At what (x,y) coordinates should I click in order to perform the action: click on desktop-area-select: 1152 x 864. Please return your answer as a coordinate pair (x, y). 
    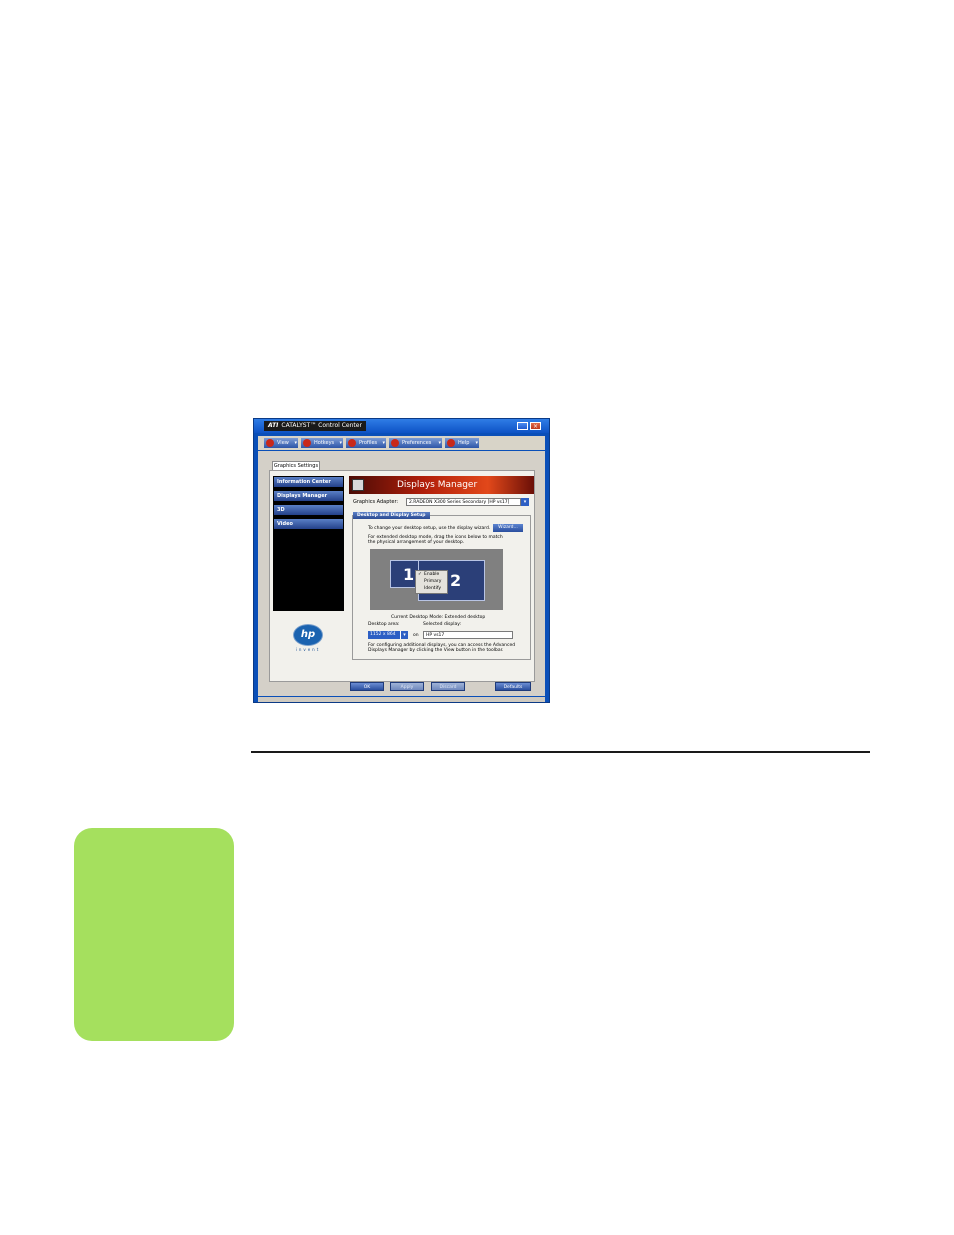
    Looking at the image, I should click on (384, 635).